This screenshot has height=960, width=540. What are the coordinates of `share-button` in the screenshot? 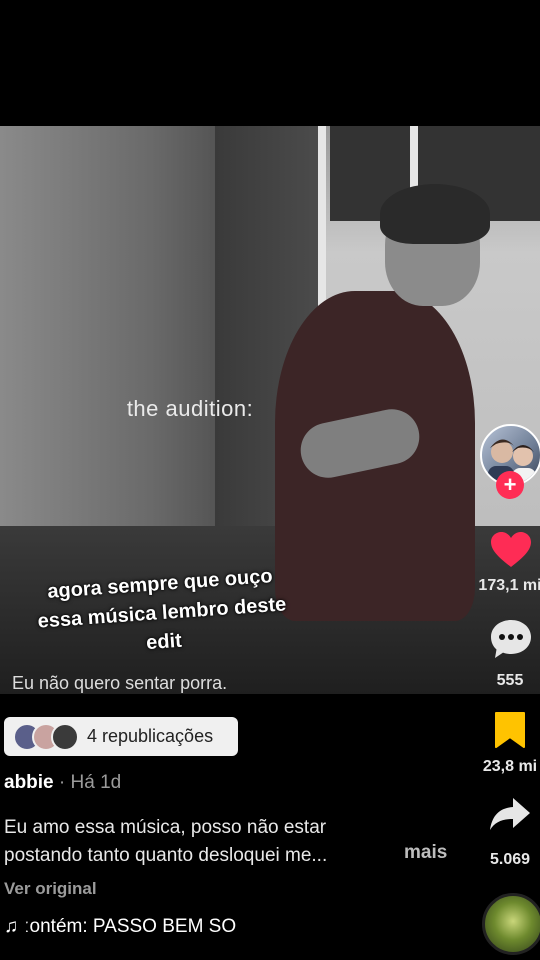 It's located at (510, 815).